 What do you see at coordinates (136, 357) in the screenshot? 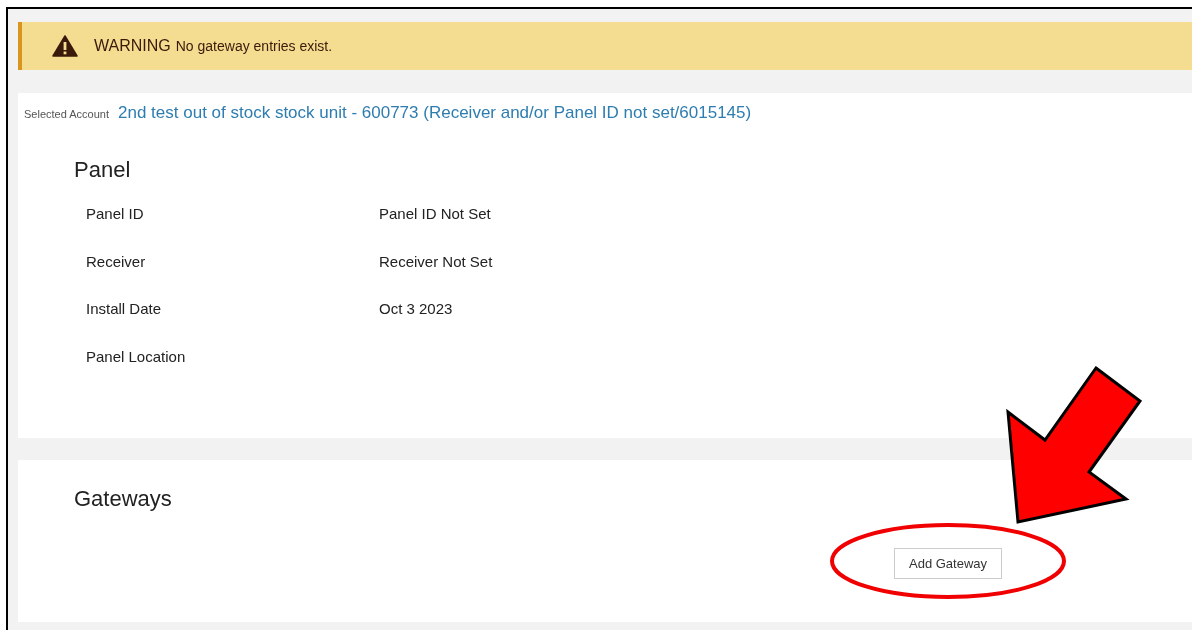
I see `field-label: Panel Location` at bounding box center [136, 357].